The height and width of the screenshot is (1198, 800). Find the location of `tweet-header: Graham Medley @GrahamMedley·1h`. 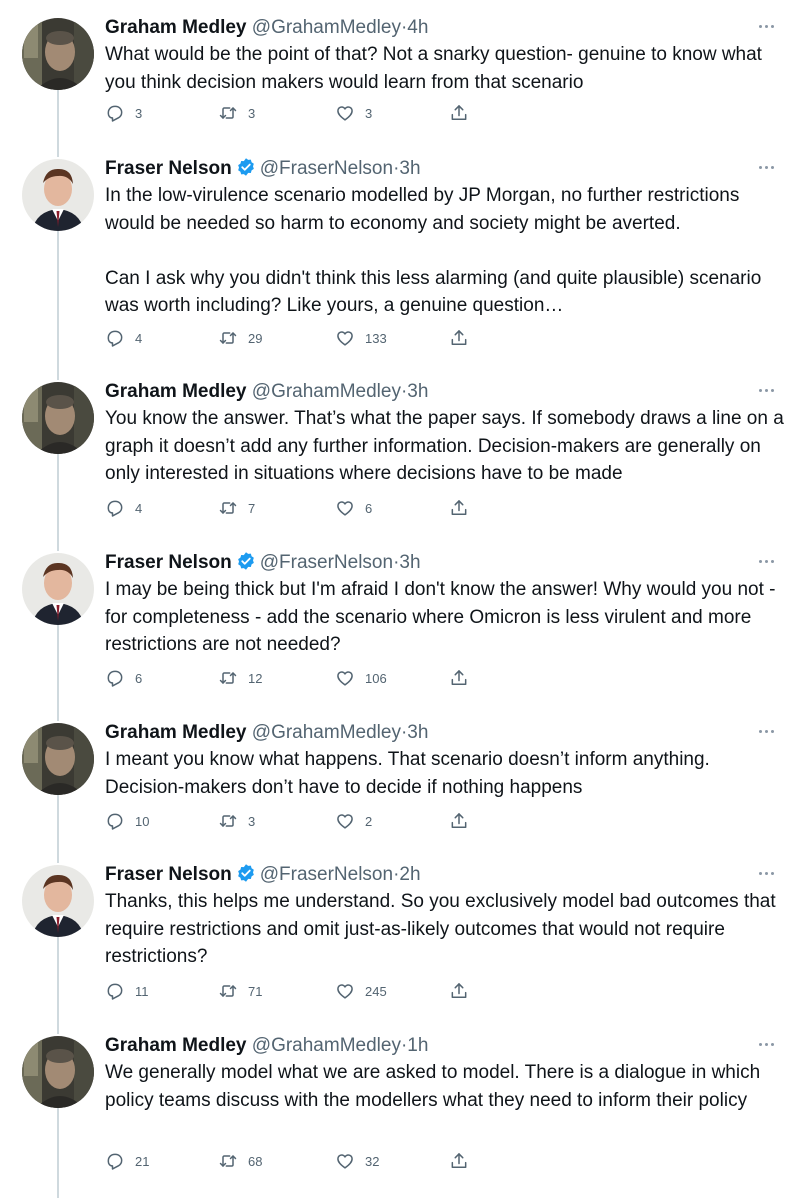

tweet-header: Graham Medley @GrahamMedley·1h is located at coordinates (266, 1046).